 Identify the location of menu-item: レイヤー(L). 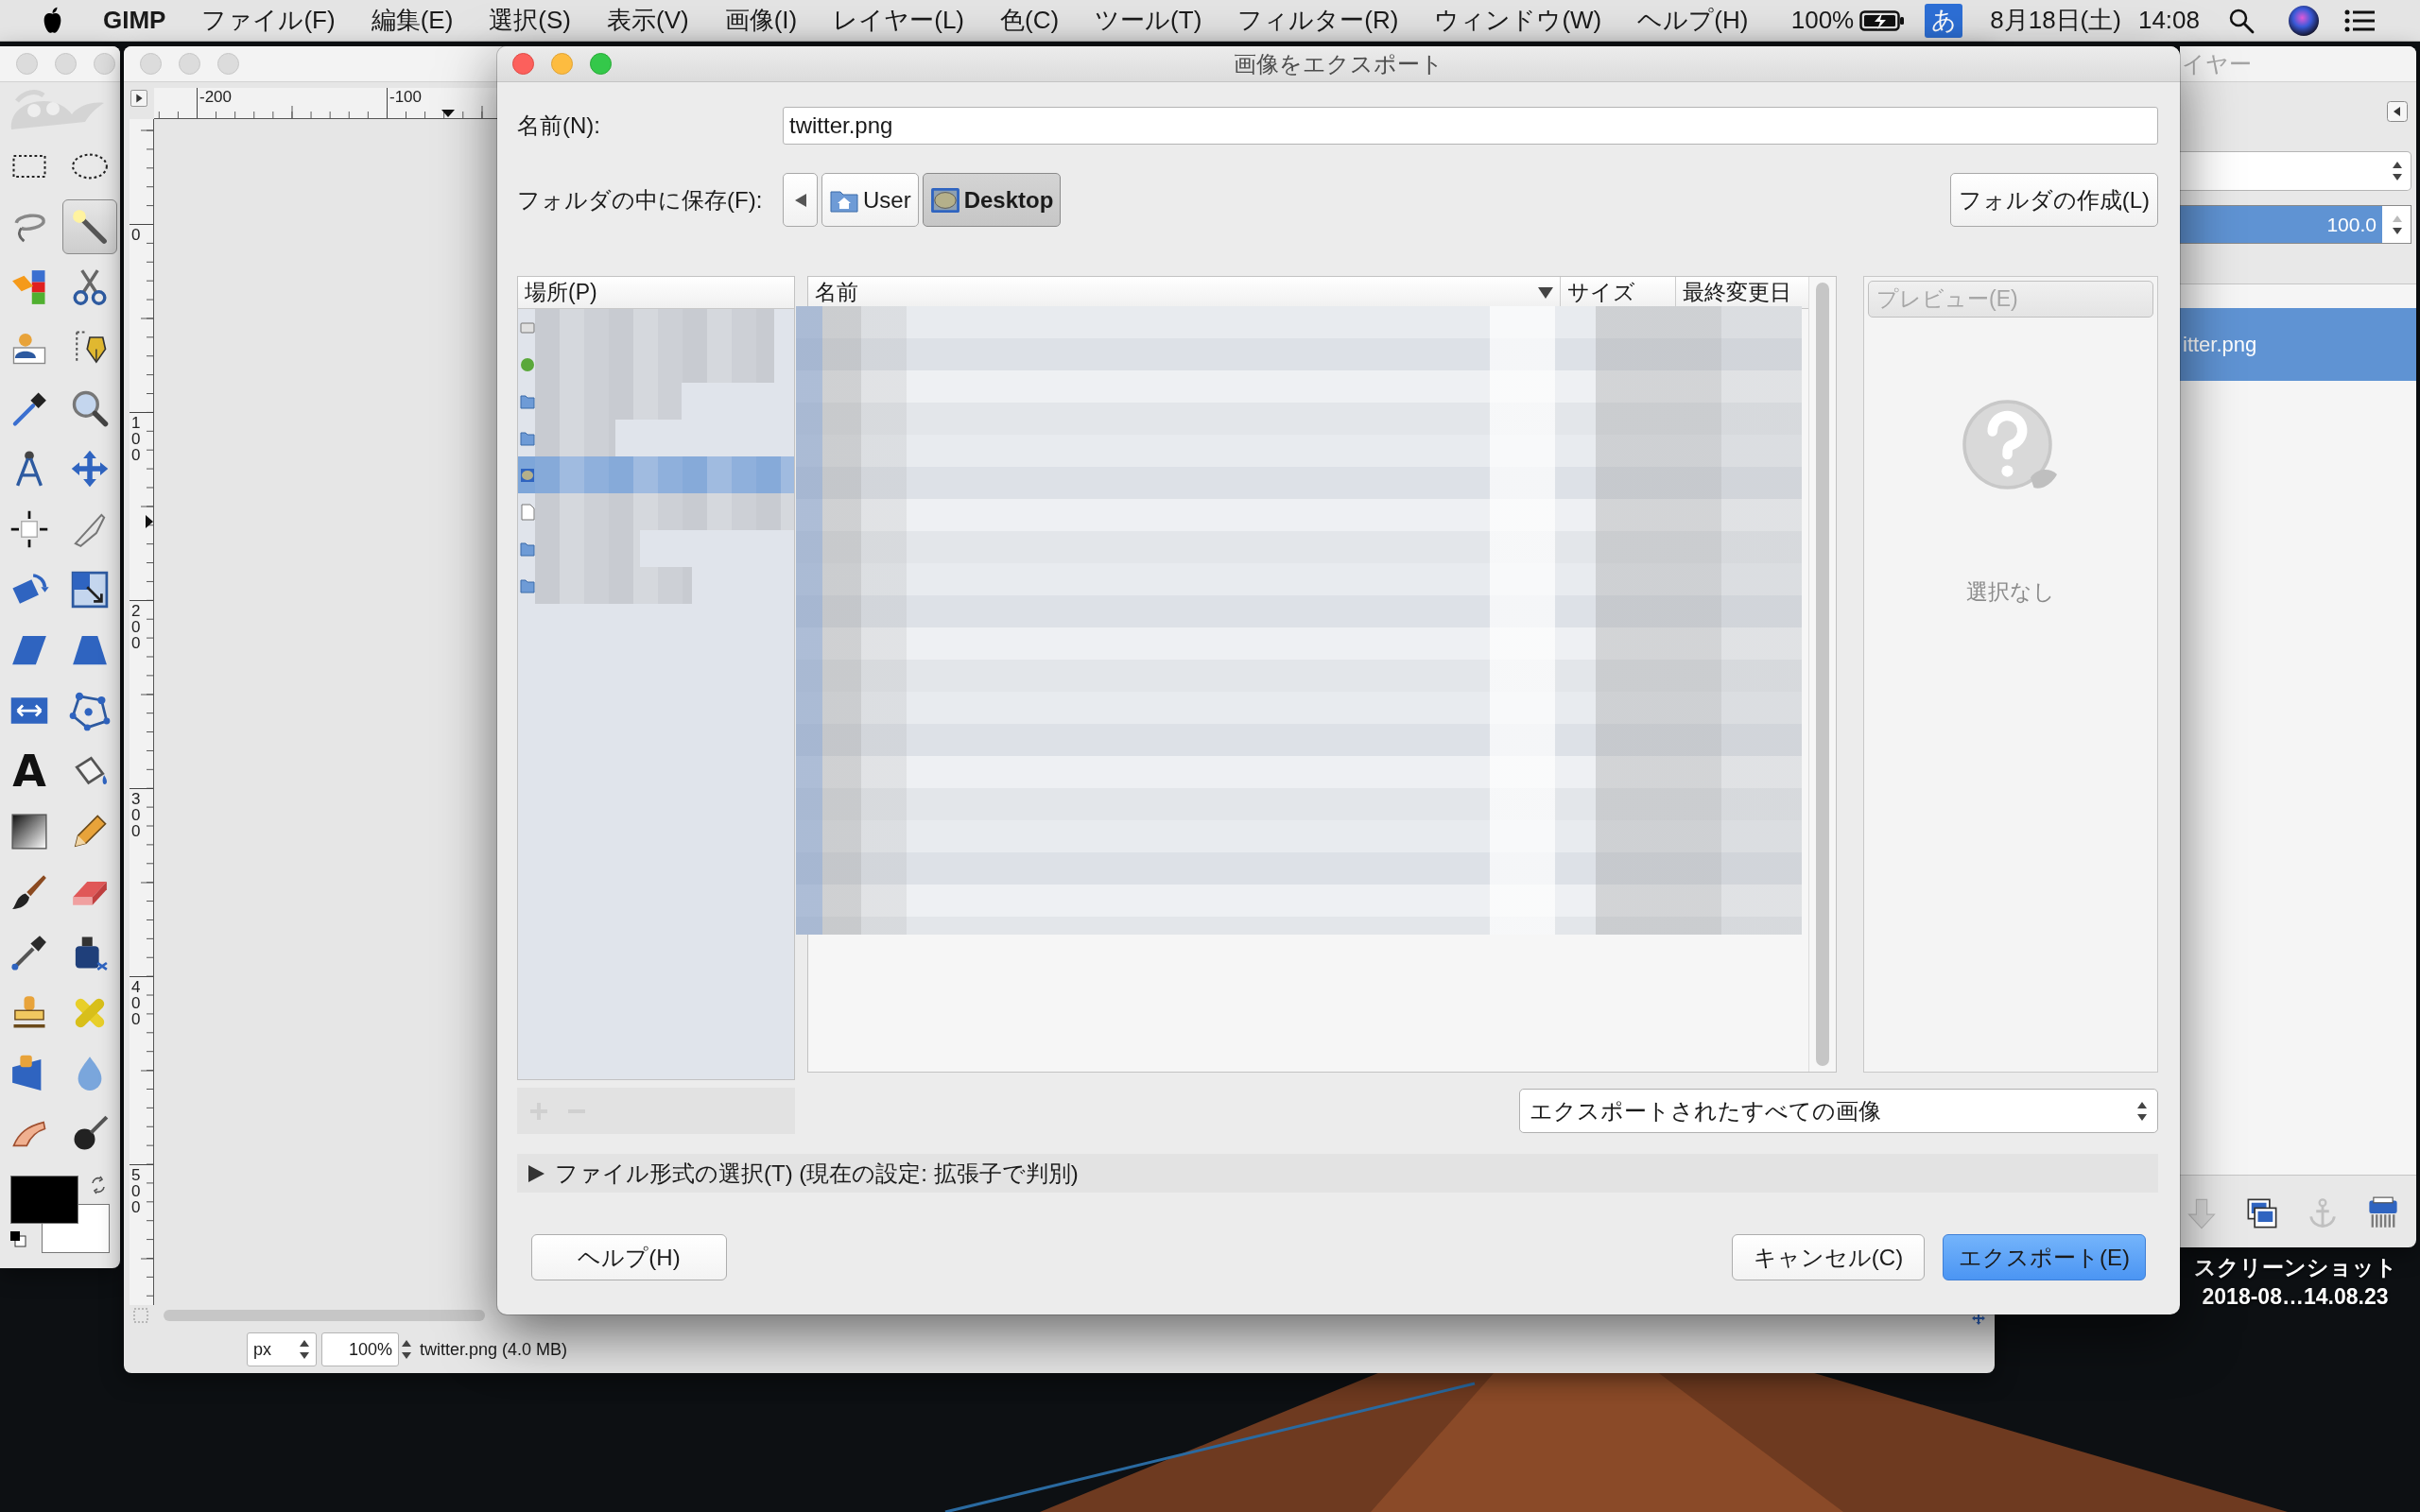
(898, 20).